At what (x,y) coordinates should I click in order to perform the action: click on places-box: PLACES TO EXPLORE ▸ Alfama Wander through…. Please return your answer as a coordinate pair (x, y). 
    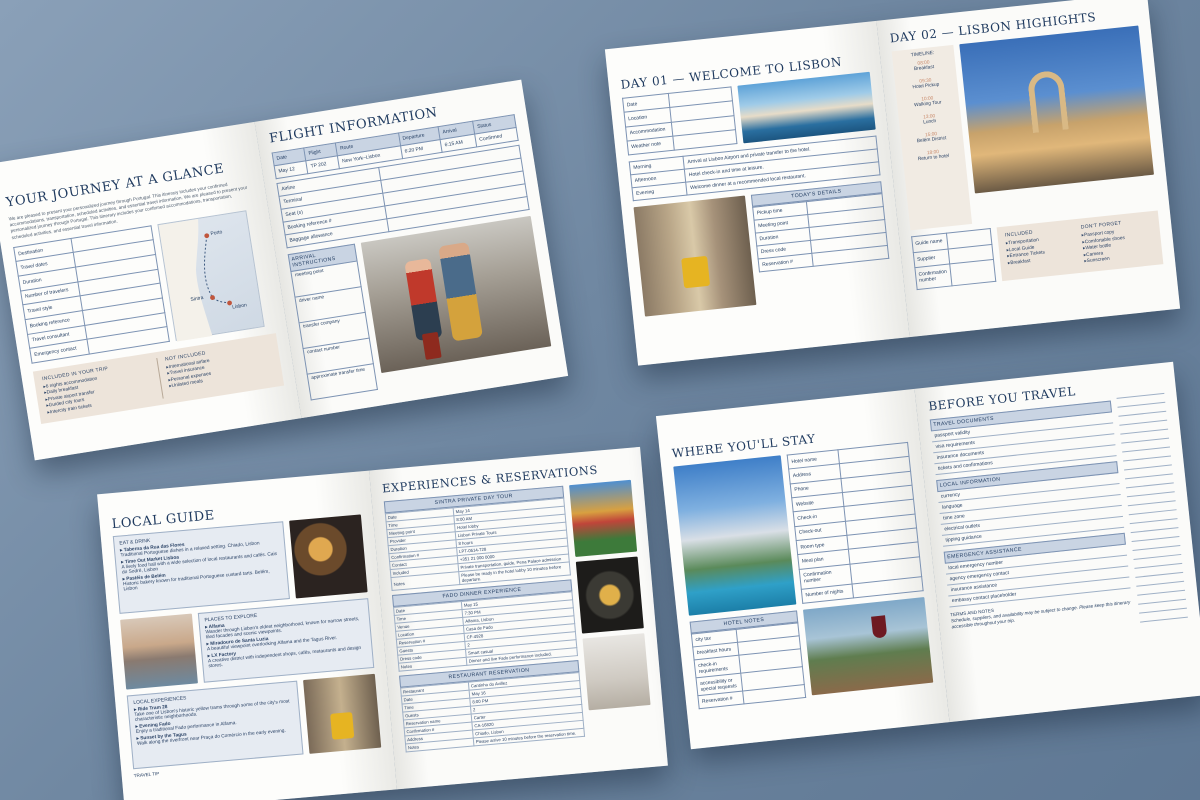
    Looking at the image, I should click on (285, 640).